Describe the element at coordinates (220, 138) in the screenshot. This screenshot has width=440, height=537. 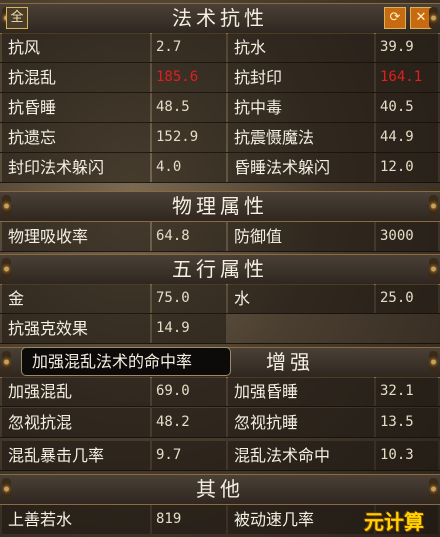
I see `table-row: 抗遗忘 152.9 抗震慑魔法 44.9` at that location.